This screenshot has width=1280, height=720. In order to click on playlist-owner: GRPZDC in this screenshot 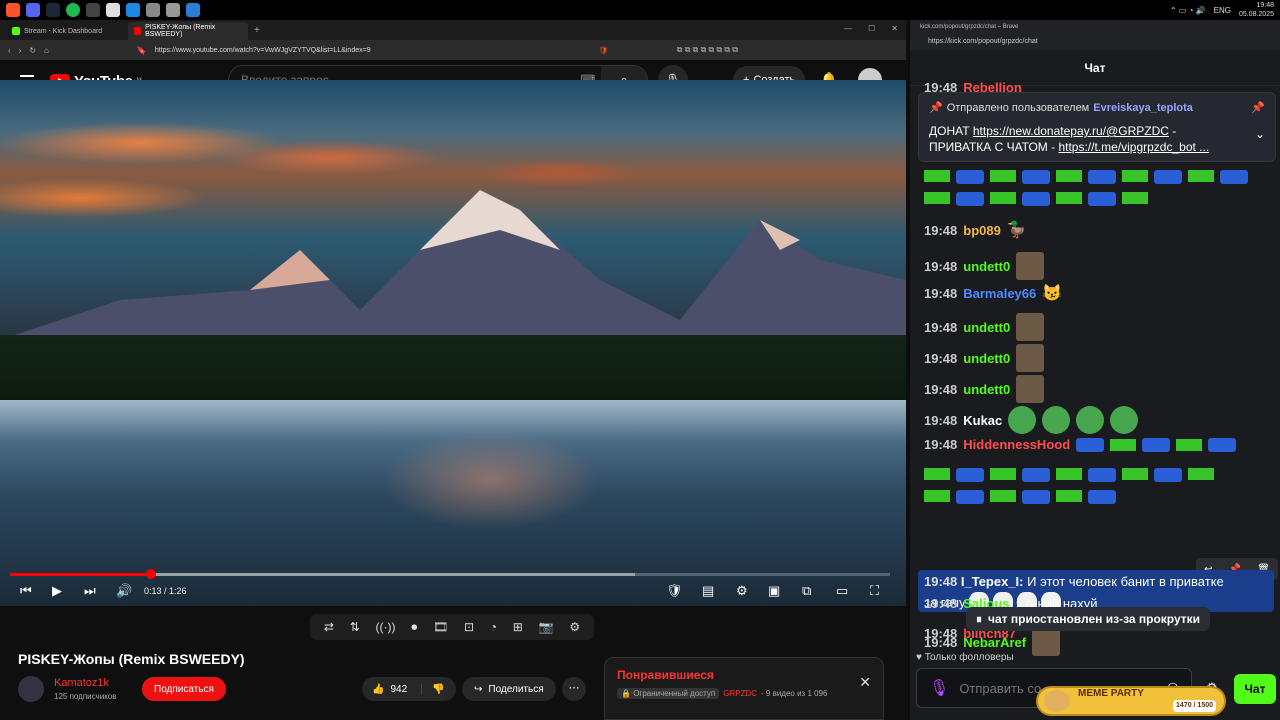, I will do `click(740, 693)`.